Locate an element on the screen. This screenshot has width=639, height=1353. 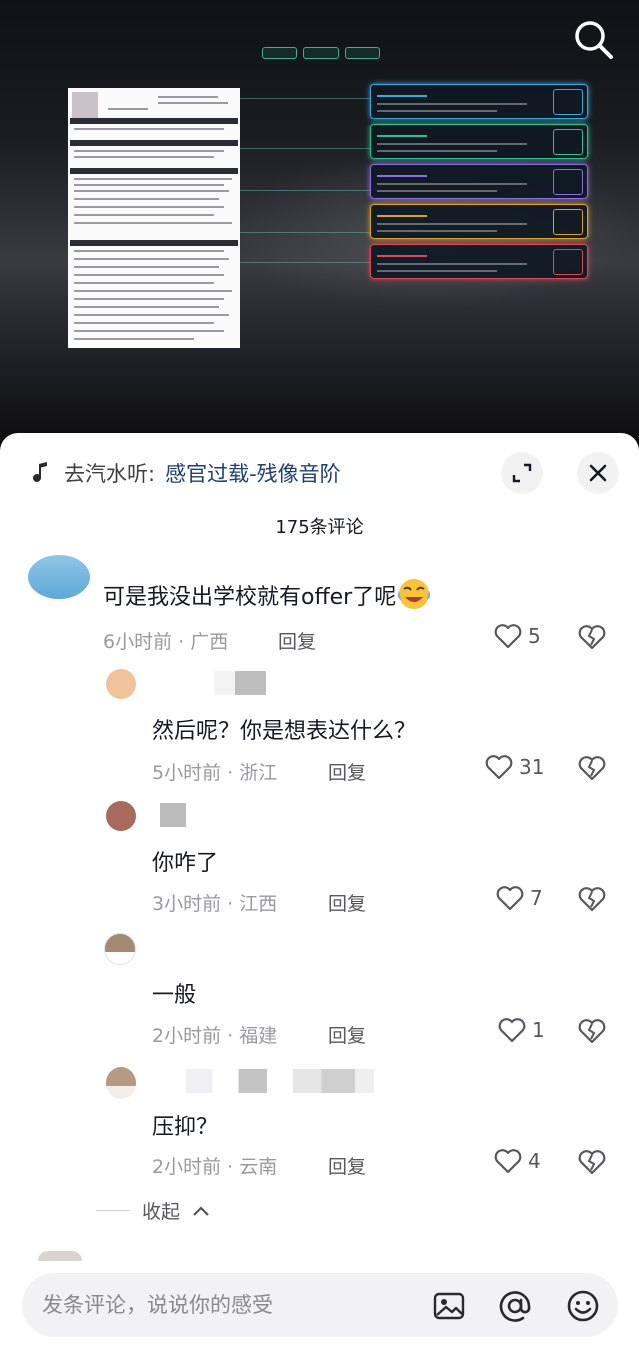
music-note-icon is located at coordinates (40, 472).